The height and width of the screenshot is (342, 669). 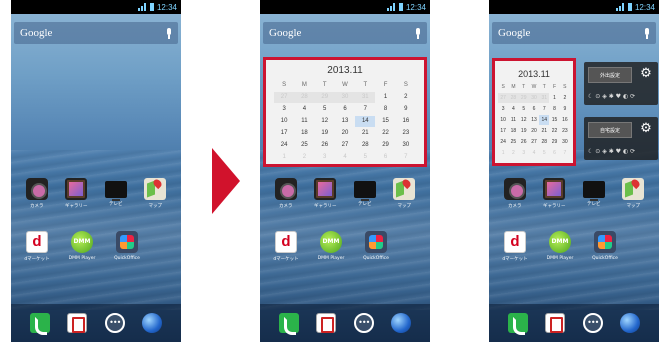 I want to click on calendar-day: 17, so click(x=503, y=131).